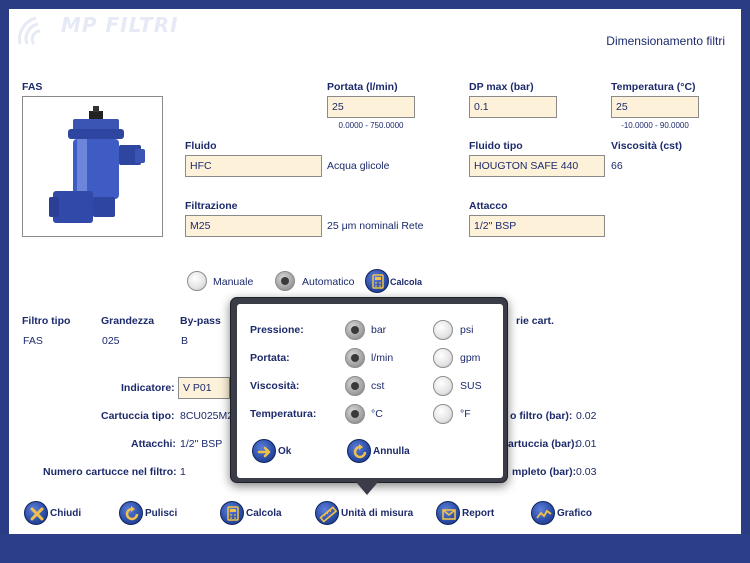 The width and height of the screenshot is (750, 563). I want to click on temperatura-f-label: °F, so click(465, 414).